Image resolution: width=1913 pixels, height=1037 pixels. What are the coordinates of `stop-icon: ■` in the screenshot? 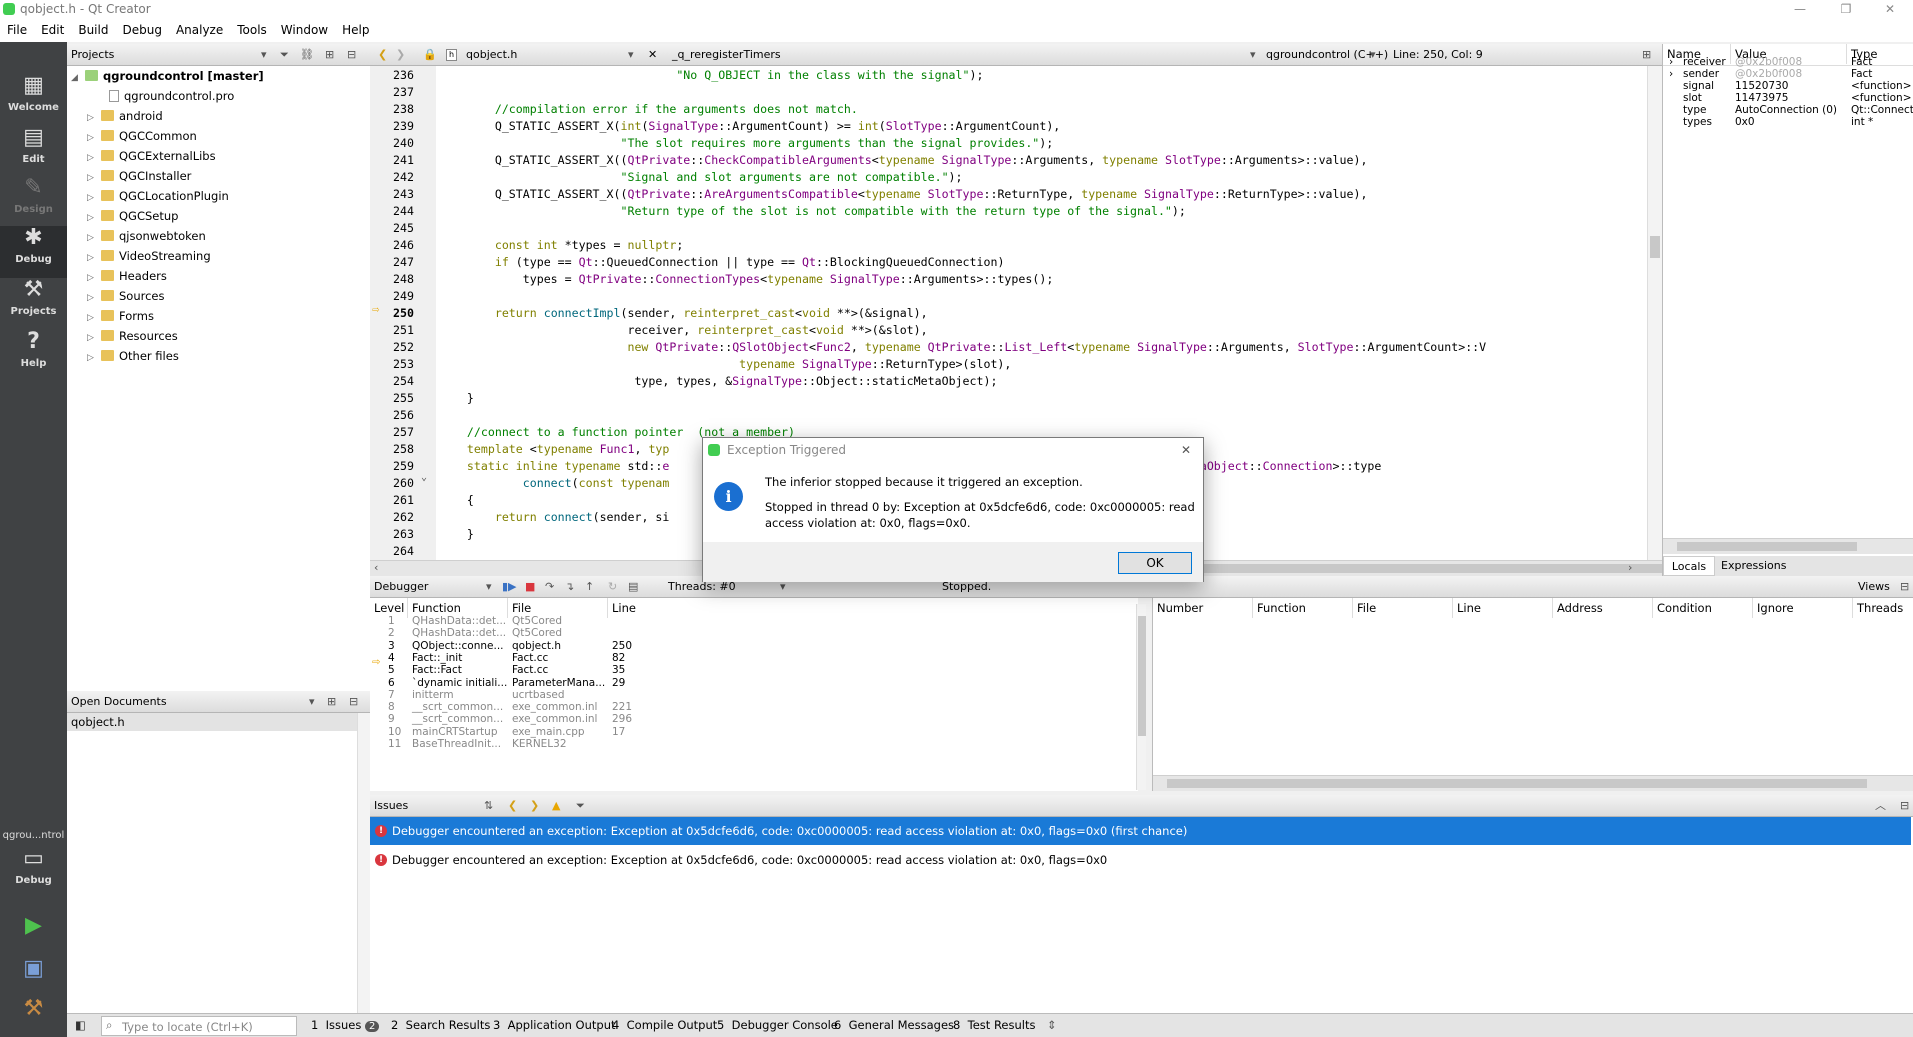 It's located at (530, 586).